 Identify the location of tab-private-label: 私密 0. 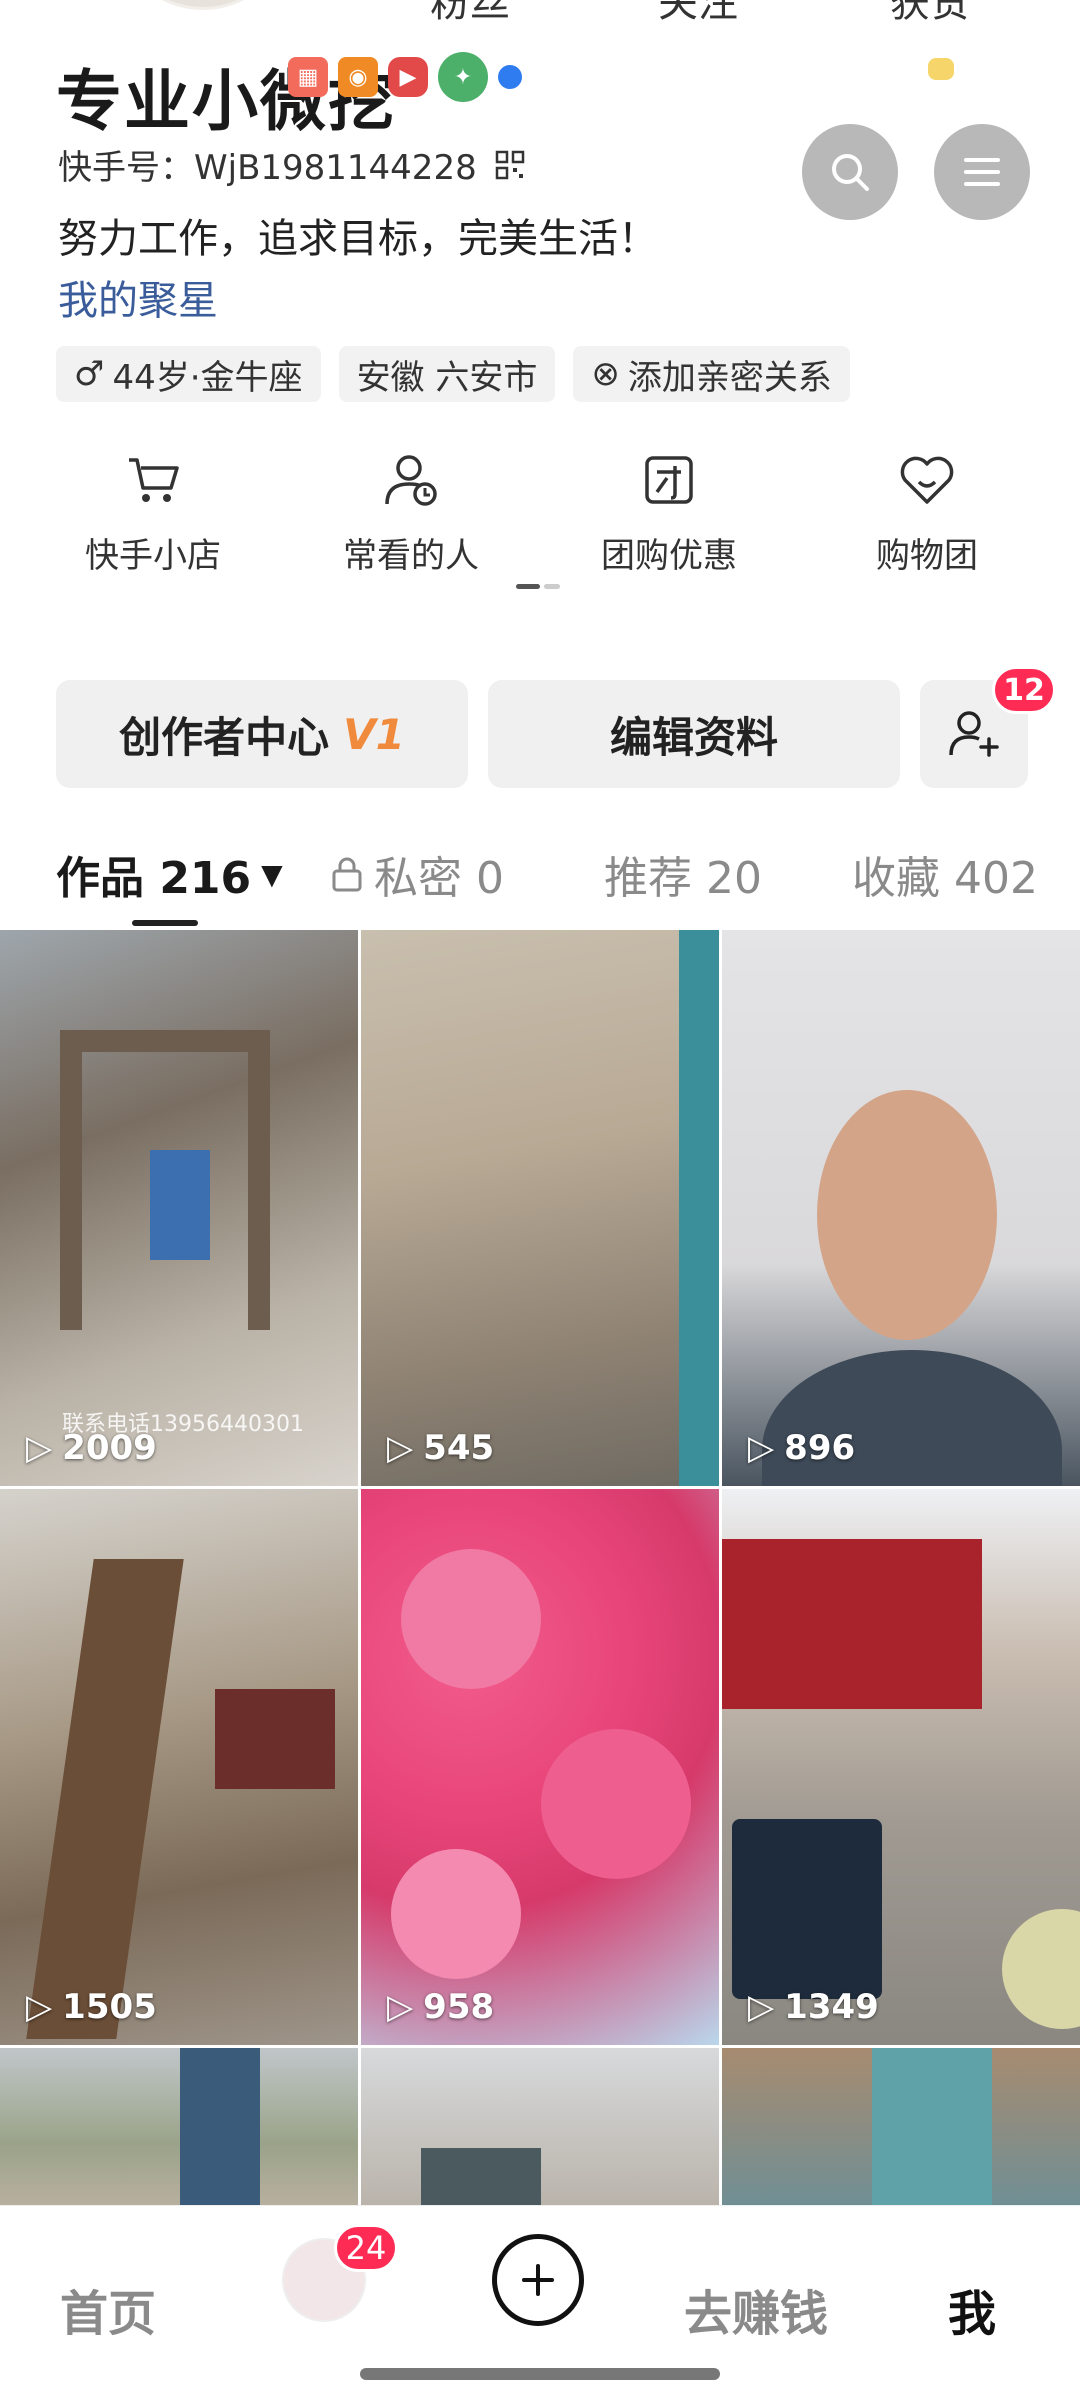
(439, 878).